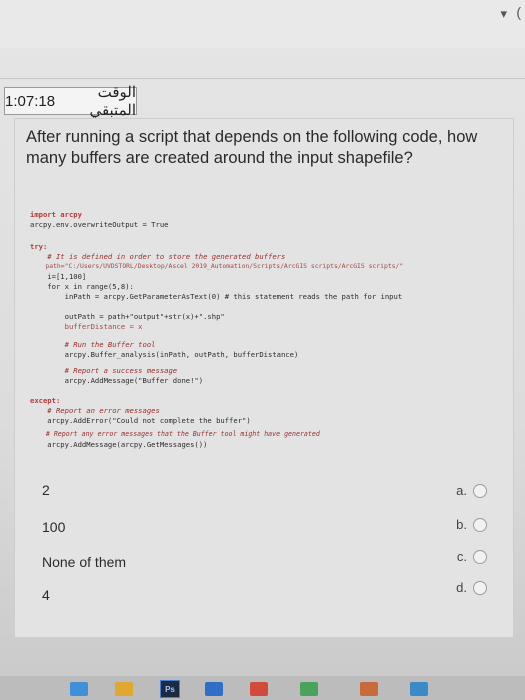 The height and width of the screenshot is (700, 525). Describe the element at coordinates (119, 444) in the screenshot. I see `code-line: arcpy.AddMessage(arcpy.GetMessages())` at that location.